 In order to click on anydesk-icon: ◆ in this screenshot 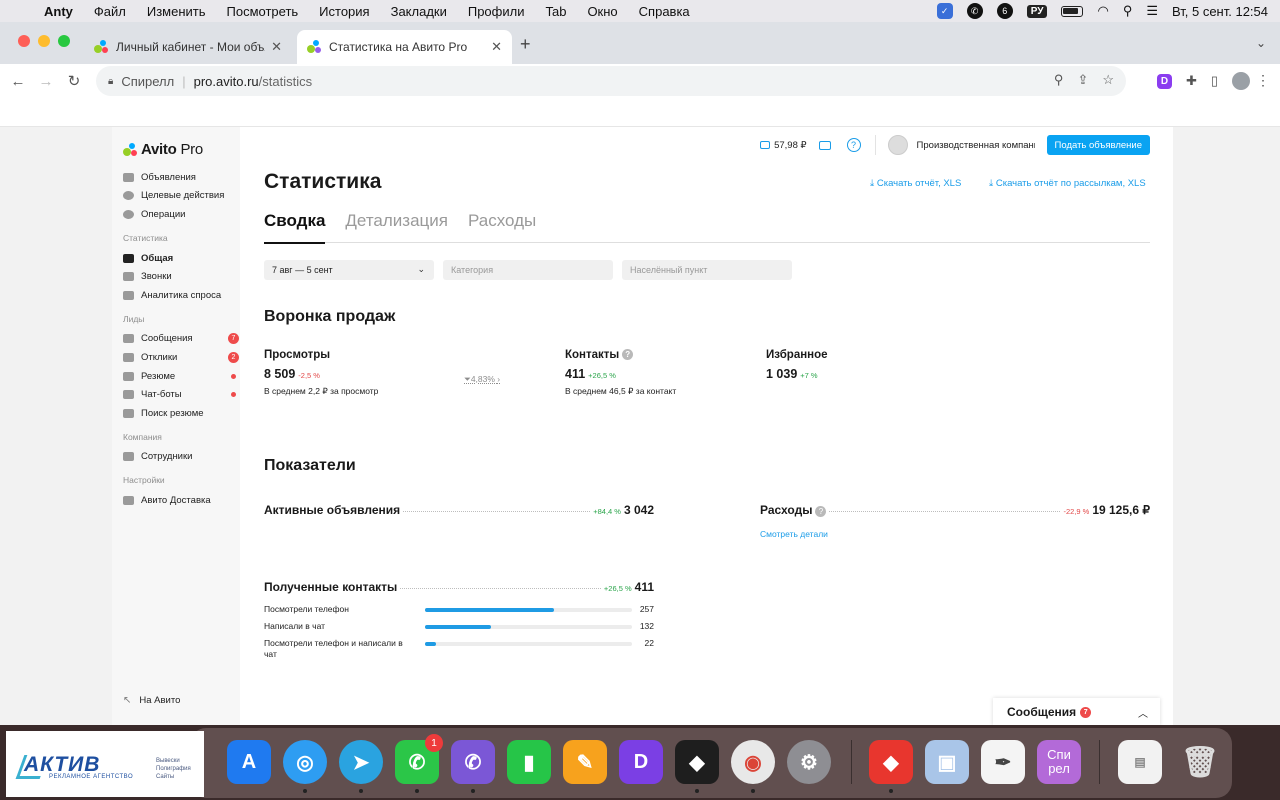, I will do `click(891, 762)`.